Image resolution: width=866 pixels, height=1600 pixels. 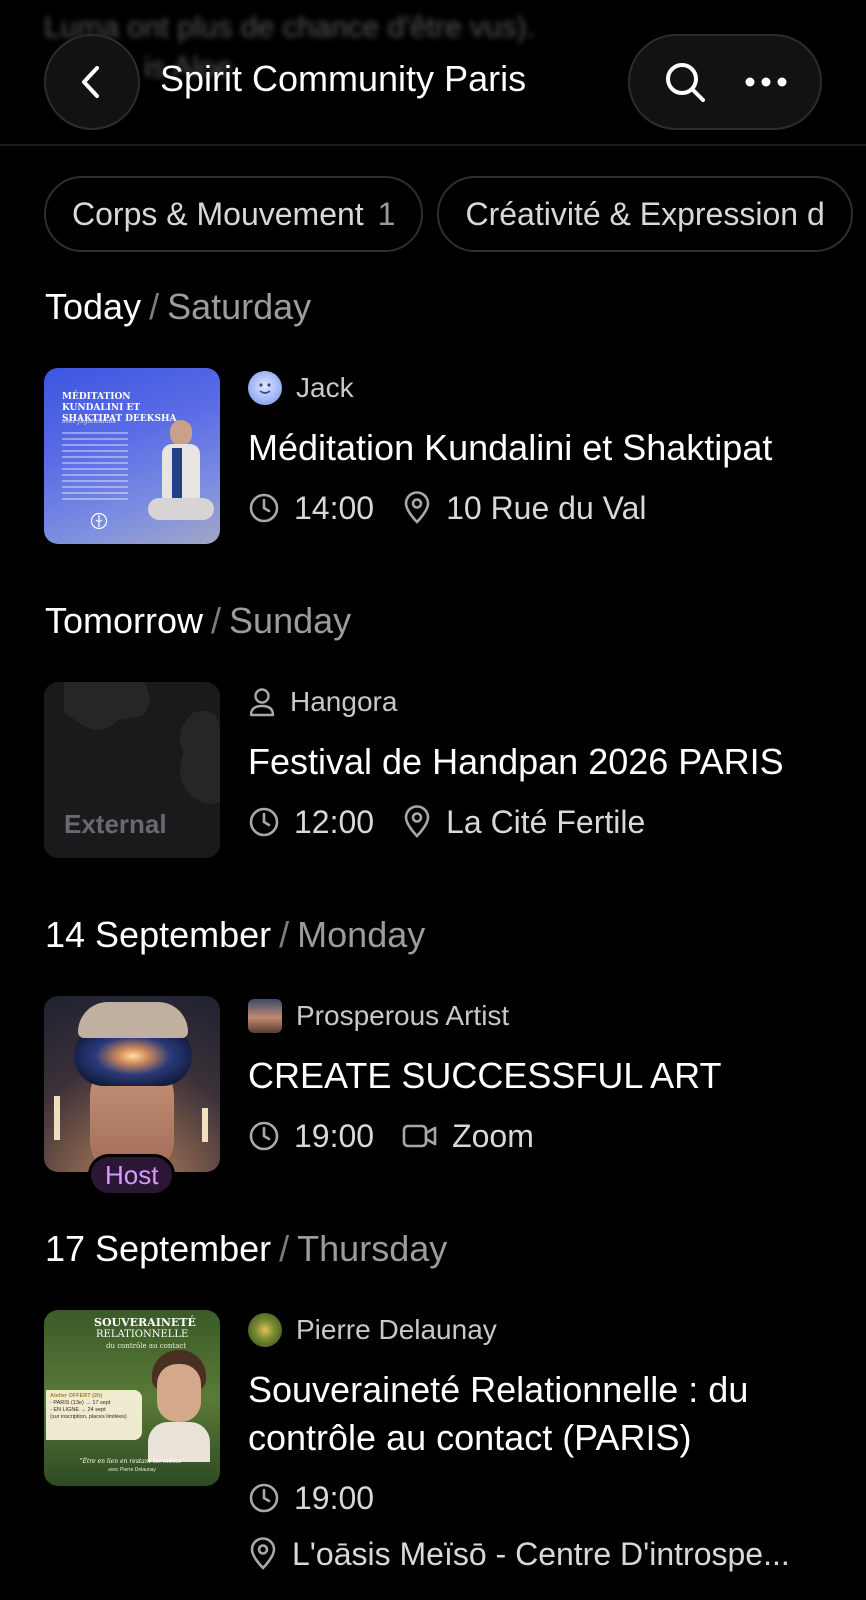 I want to click on chip-creativite-expression: Créativité & Expression d, so click(x=645, y=214).